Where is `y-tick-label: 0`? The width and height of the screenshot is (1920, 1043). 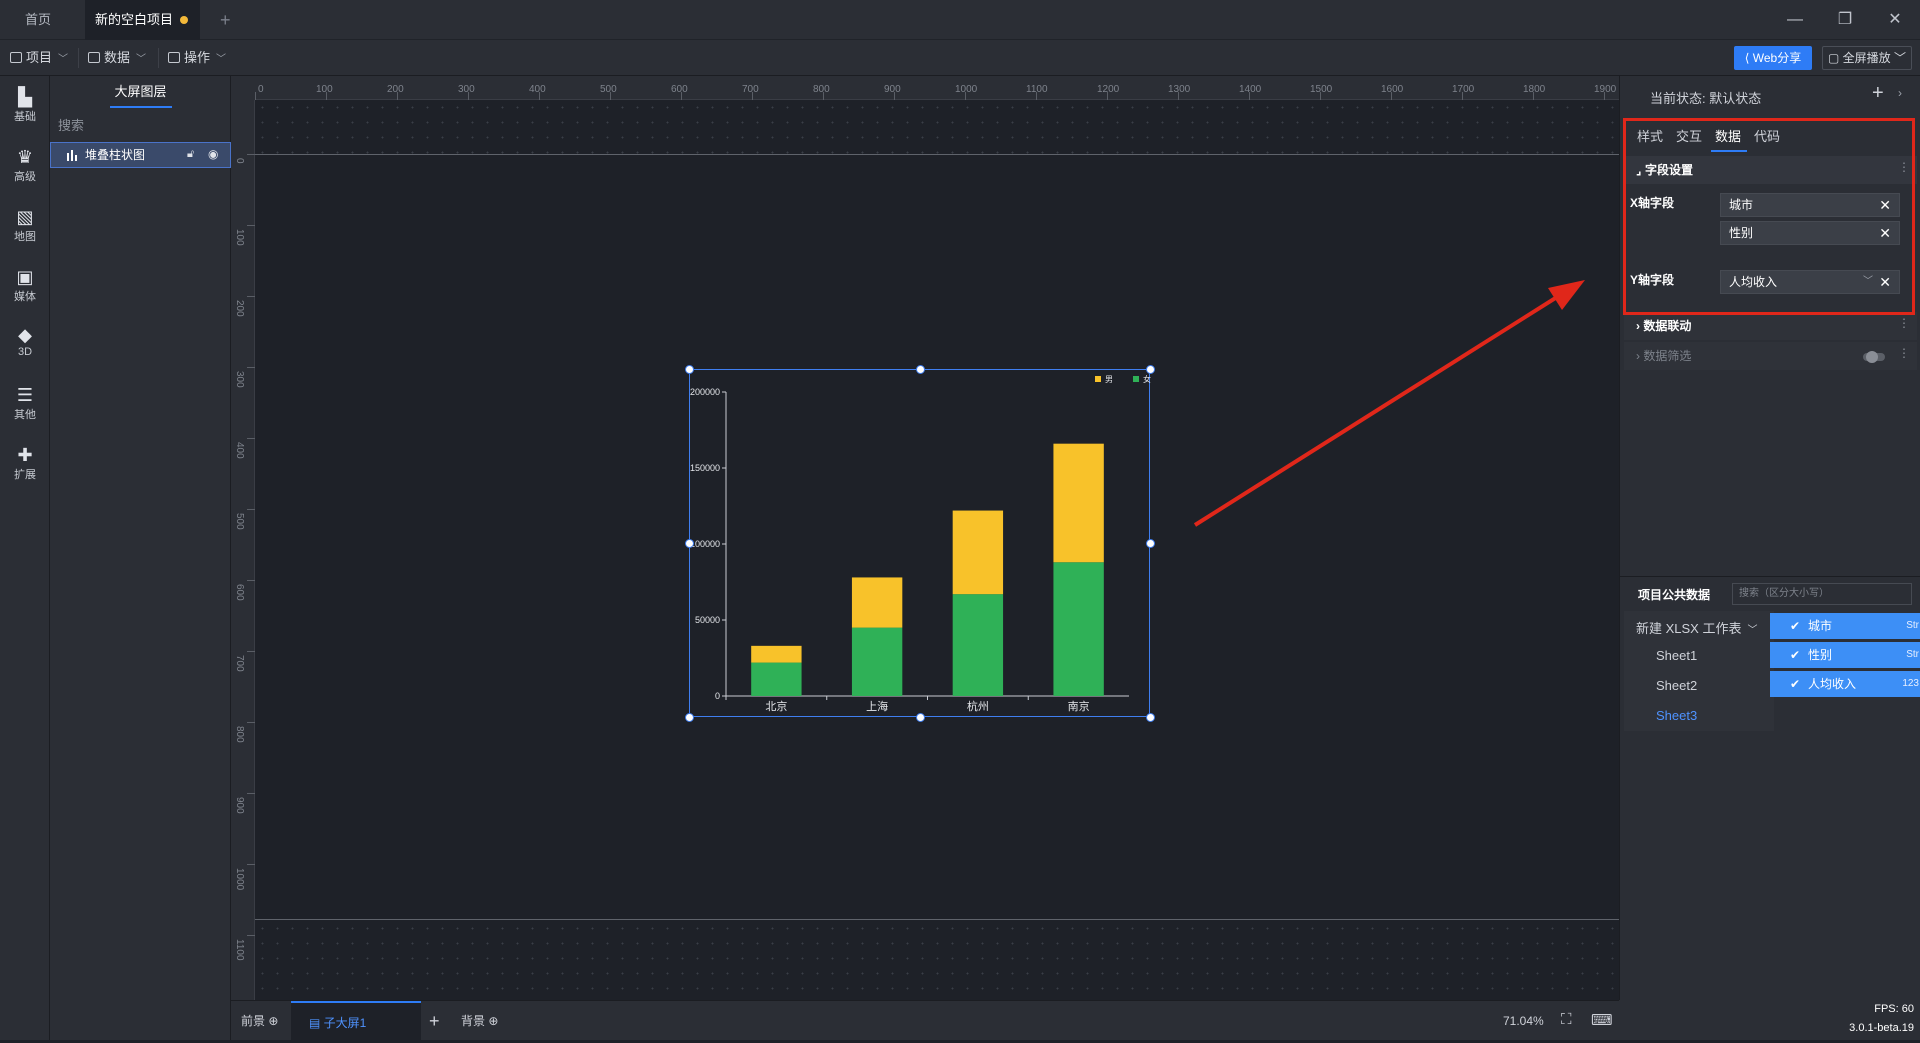 y-tick-label: 0 is located at coordinates (717, 696).